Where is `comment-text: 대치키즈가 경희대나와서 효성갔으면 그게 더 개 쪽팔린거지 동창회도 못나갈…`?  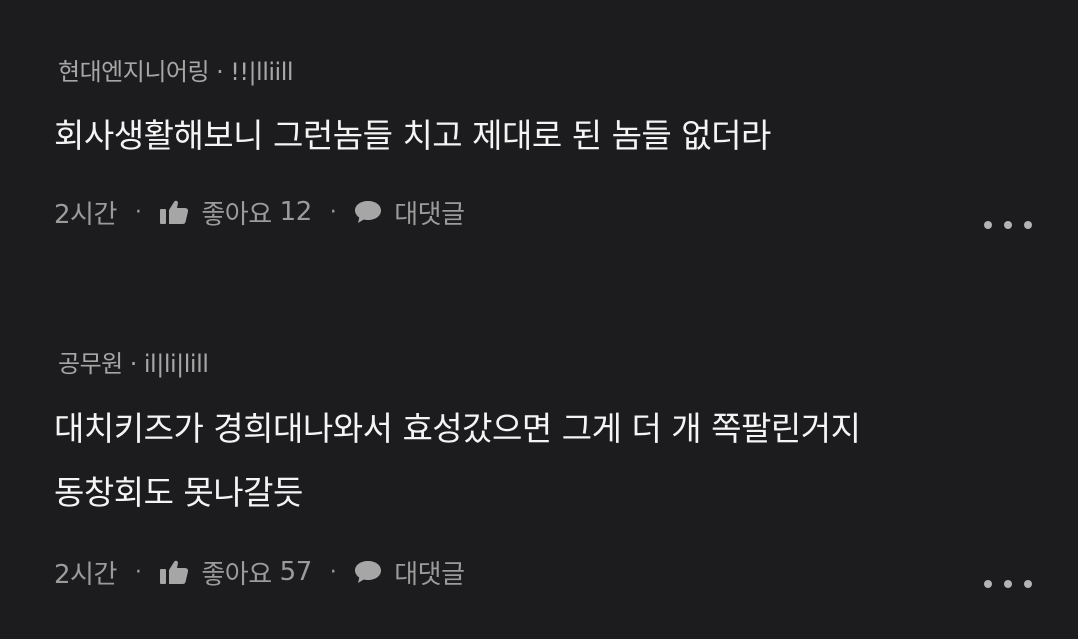
comment-text: 대치키즈가 경희대나와서 효성갔으면 그게 더 개 쪽팔린거지 동창회도 못나갈… is located at coordinates (457, 461).